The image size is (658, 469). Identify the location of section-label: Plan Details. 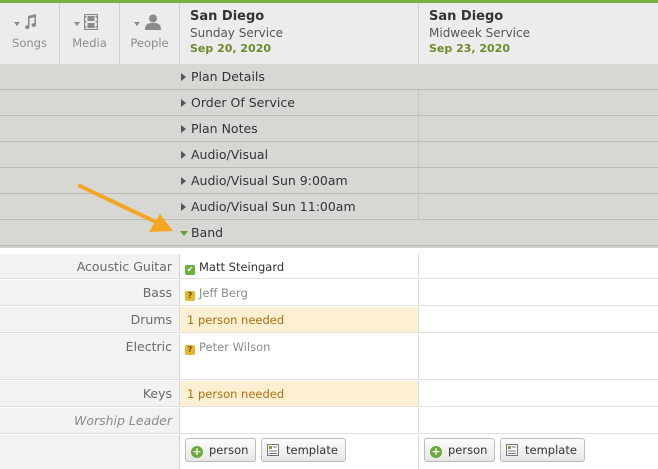
(228, 76).